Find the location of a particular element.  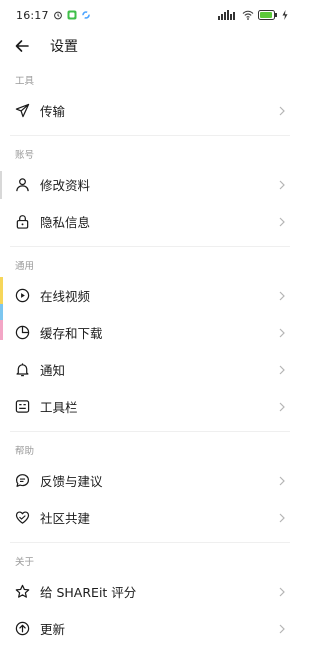

sync-icon is located at coordinates (86, 15).